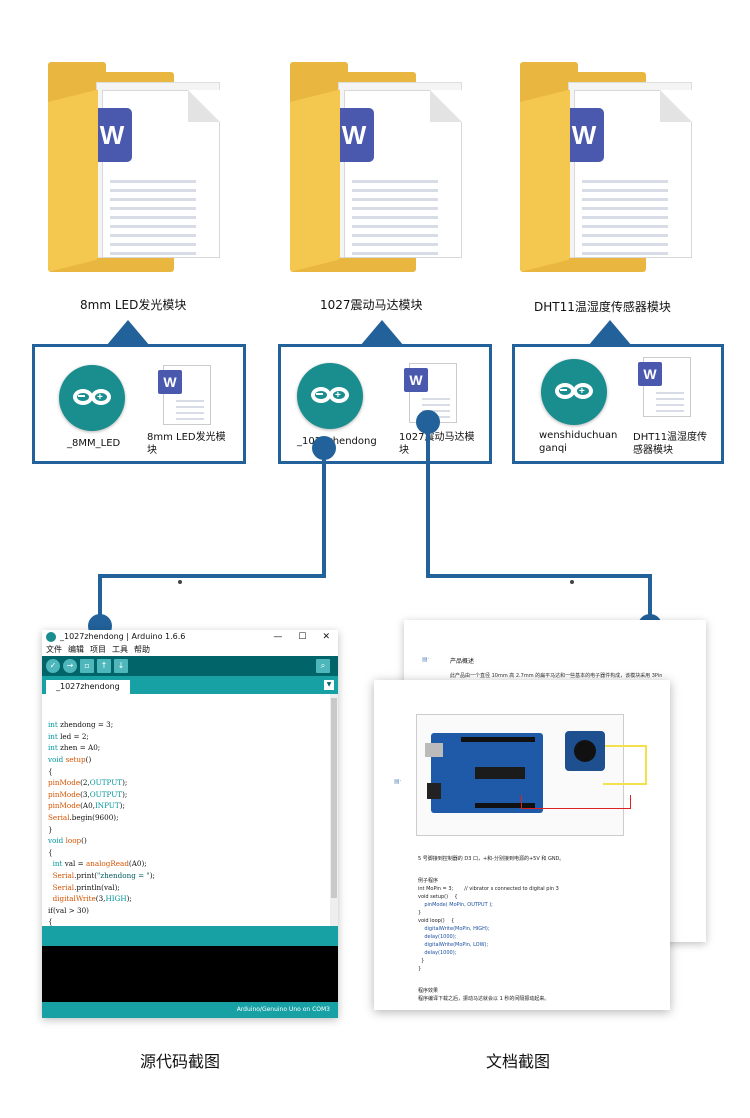 The width and height of the screenshot is (750, 1118). Describe the element at coordinates (139, 404) in the screenshot. I see `panel-led-files: + _8MM_LED W 8mm LED发光模块` at that location.